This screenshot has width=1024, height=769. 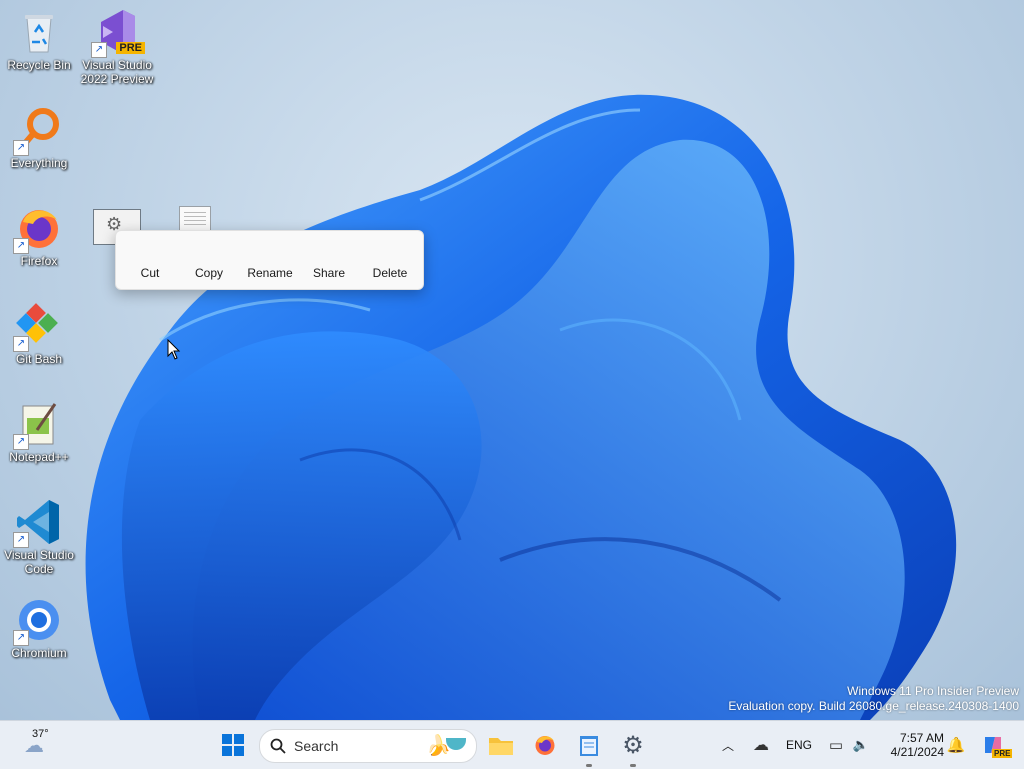 I want to click on cloud-offline-icon: ☁, so click(x=761, y=745).